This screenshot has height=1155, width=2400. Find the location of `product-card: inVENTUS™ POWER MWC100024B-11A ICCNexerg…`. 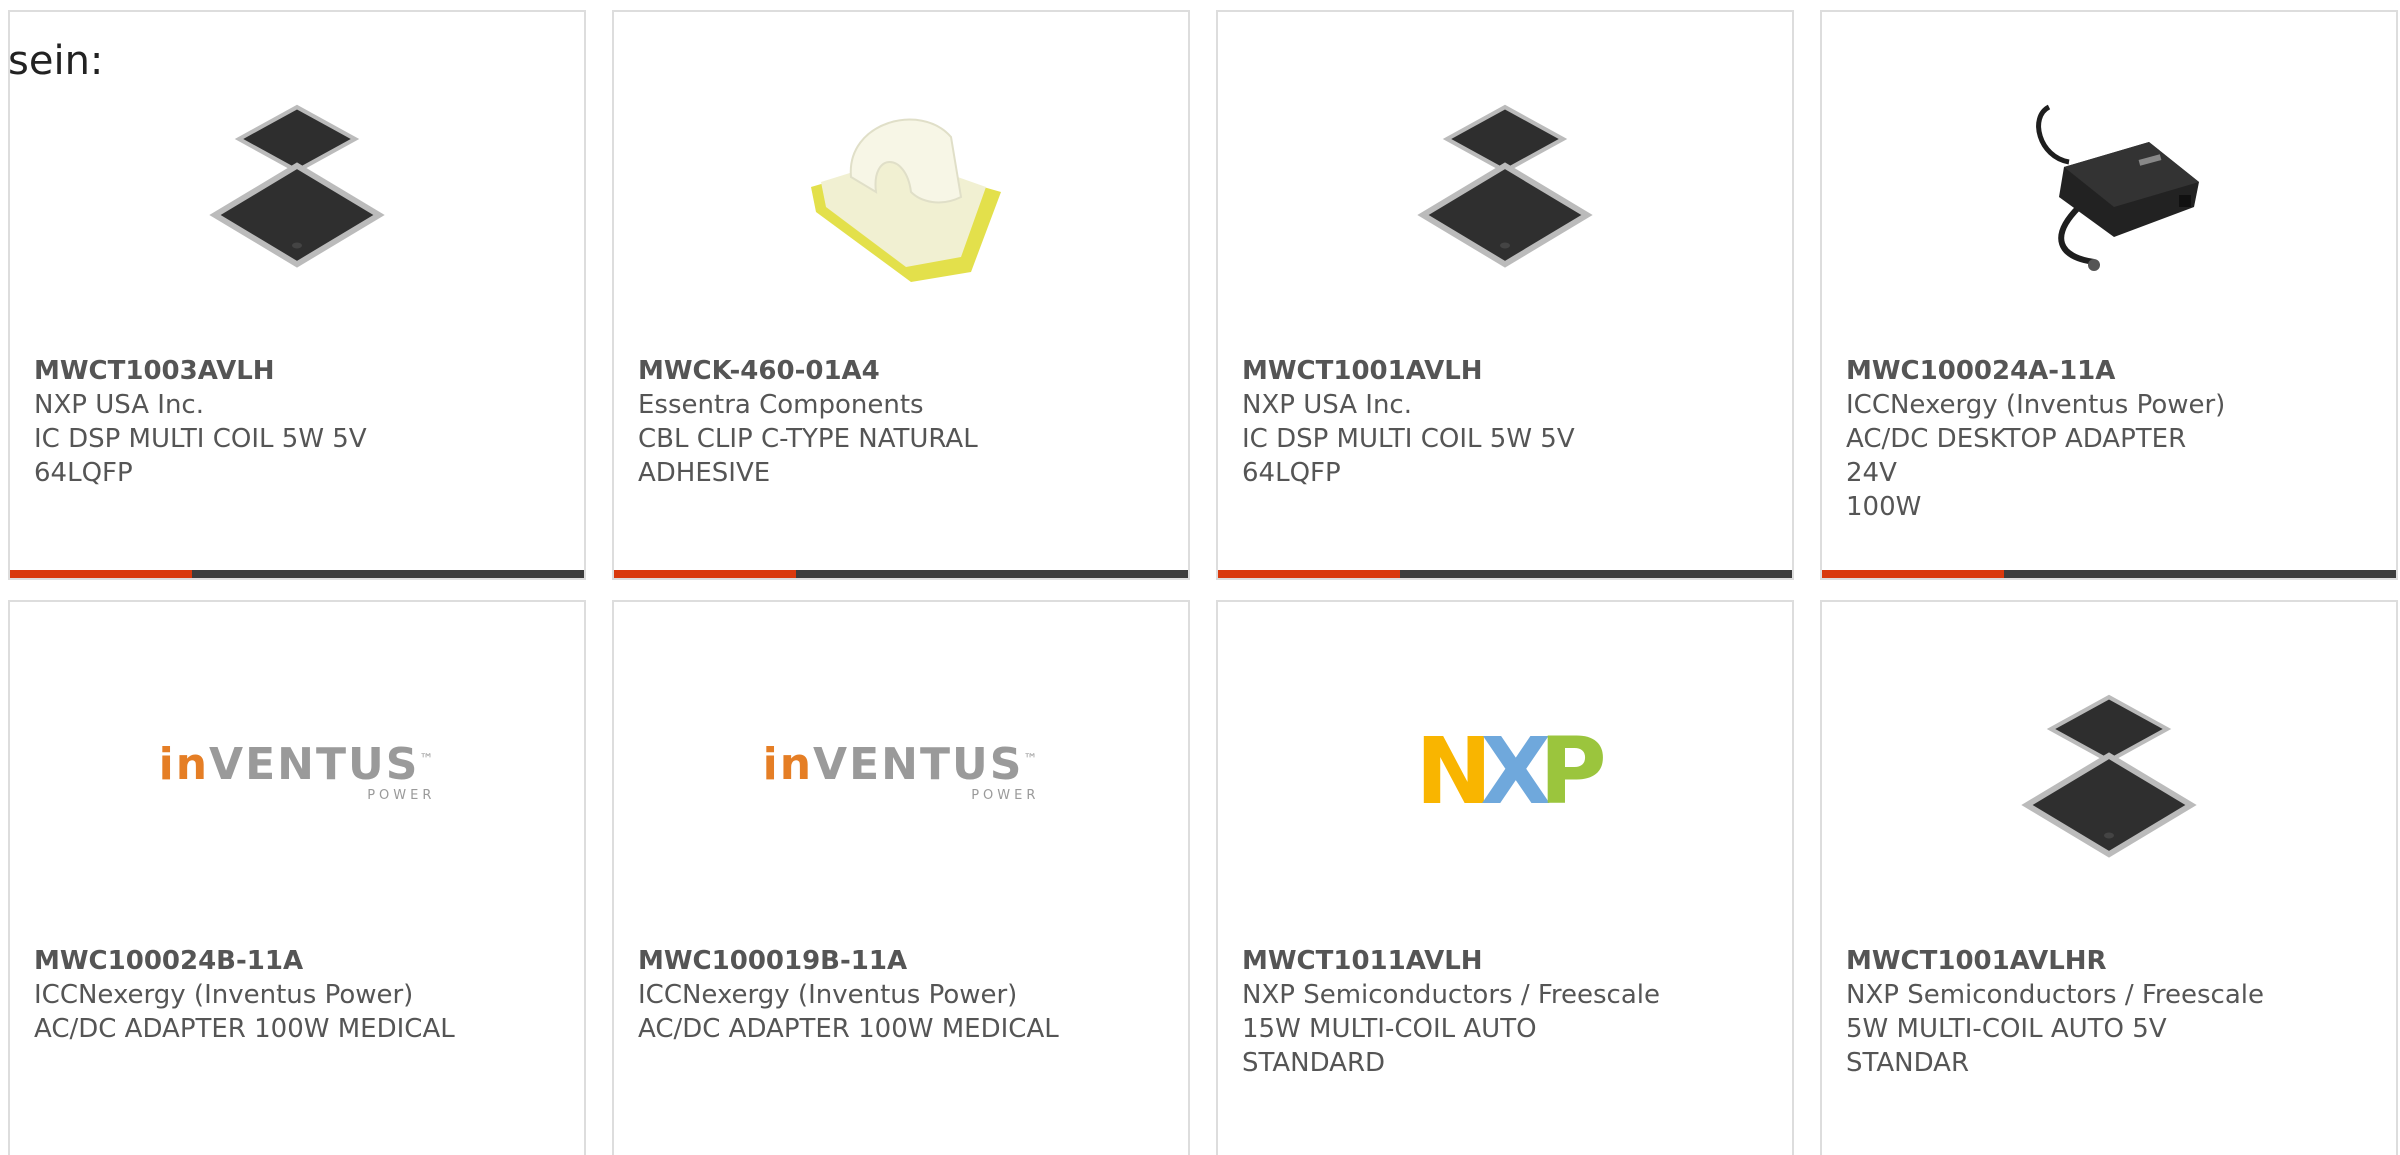

product-card: inVENTUS™ POWER MWC100024B-11A ICCNexerg… is located at coordinates (297, 877).